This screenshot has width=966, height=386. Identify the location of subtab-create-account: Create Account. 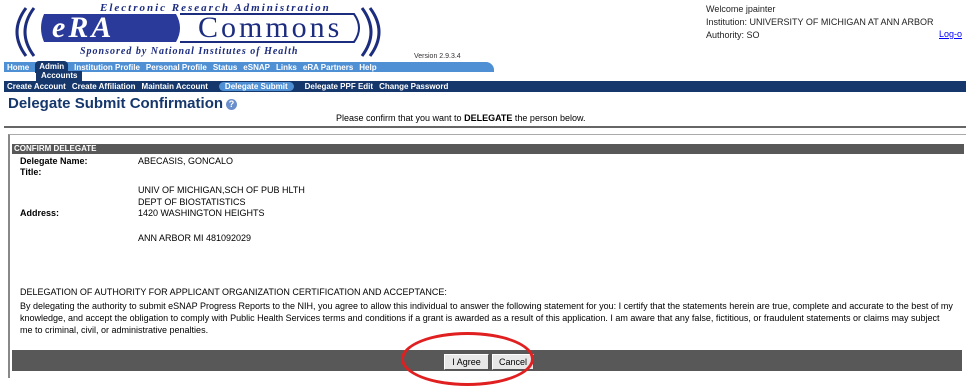
(36, 86).